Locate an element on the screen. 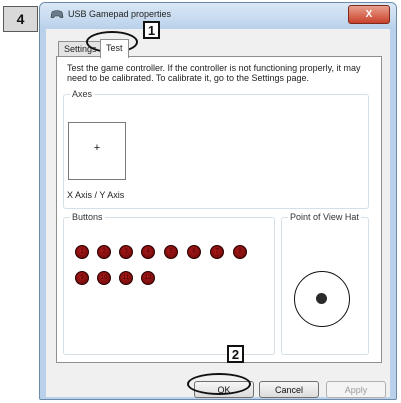 This screenshot has width=401, height=403. xy-axis-display: + is located at coordinates (97, 151).